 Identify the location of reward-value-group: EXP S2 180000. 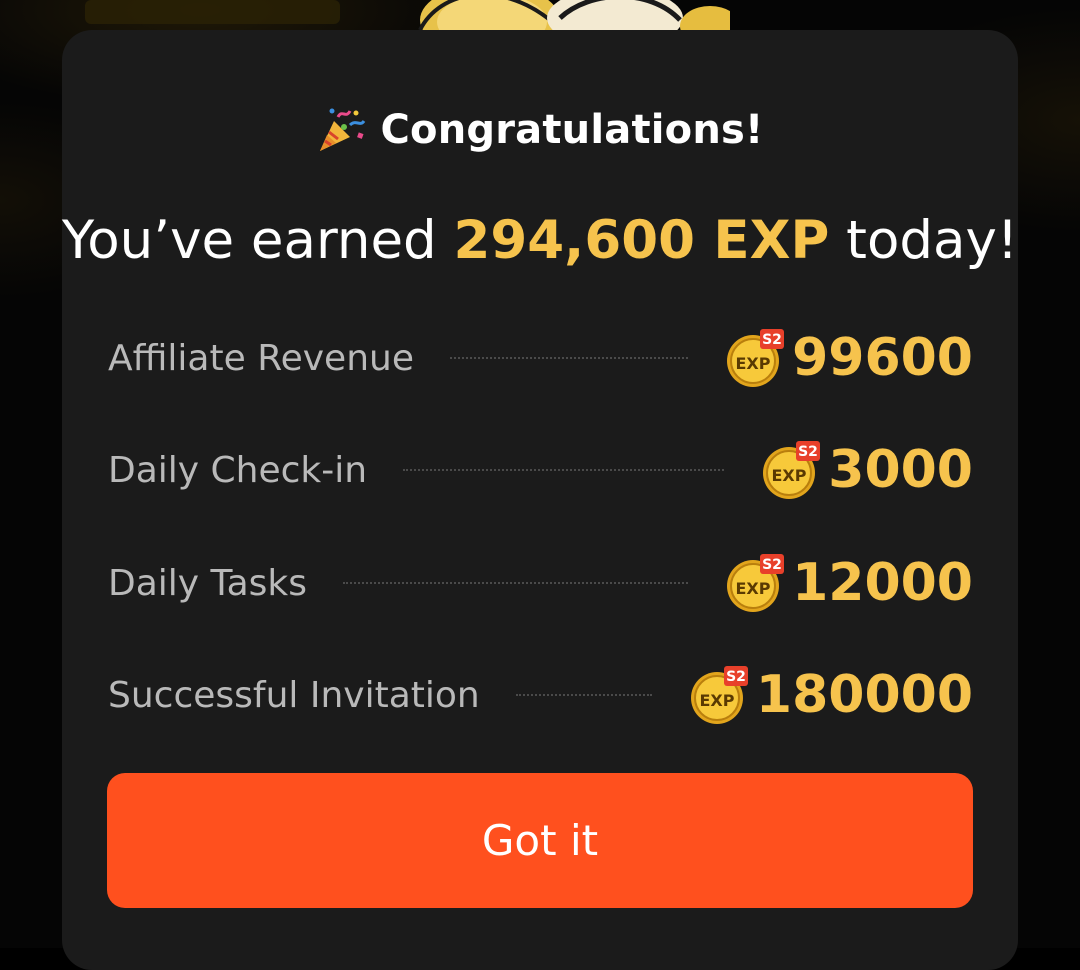
(830, 695).